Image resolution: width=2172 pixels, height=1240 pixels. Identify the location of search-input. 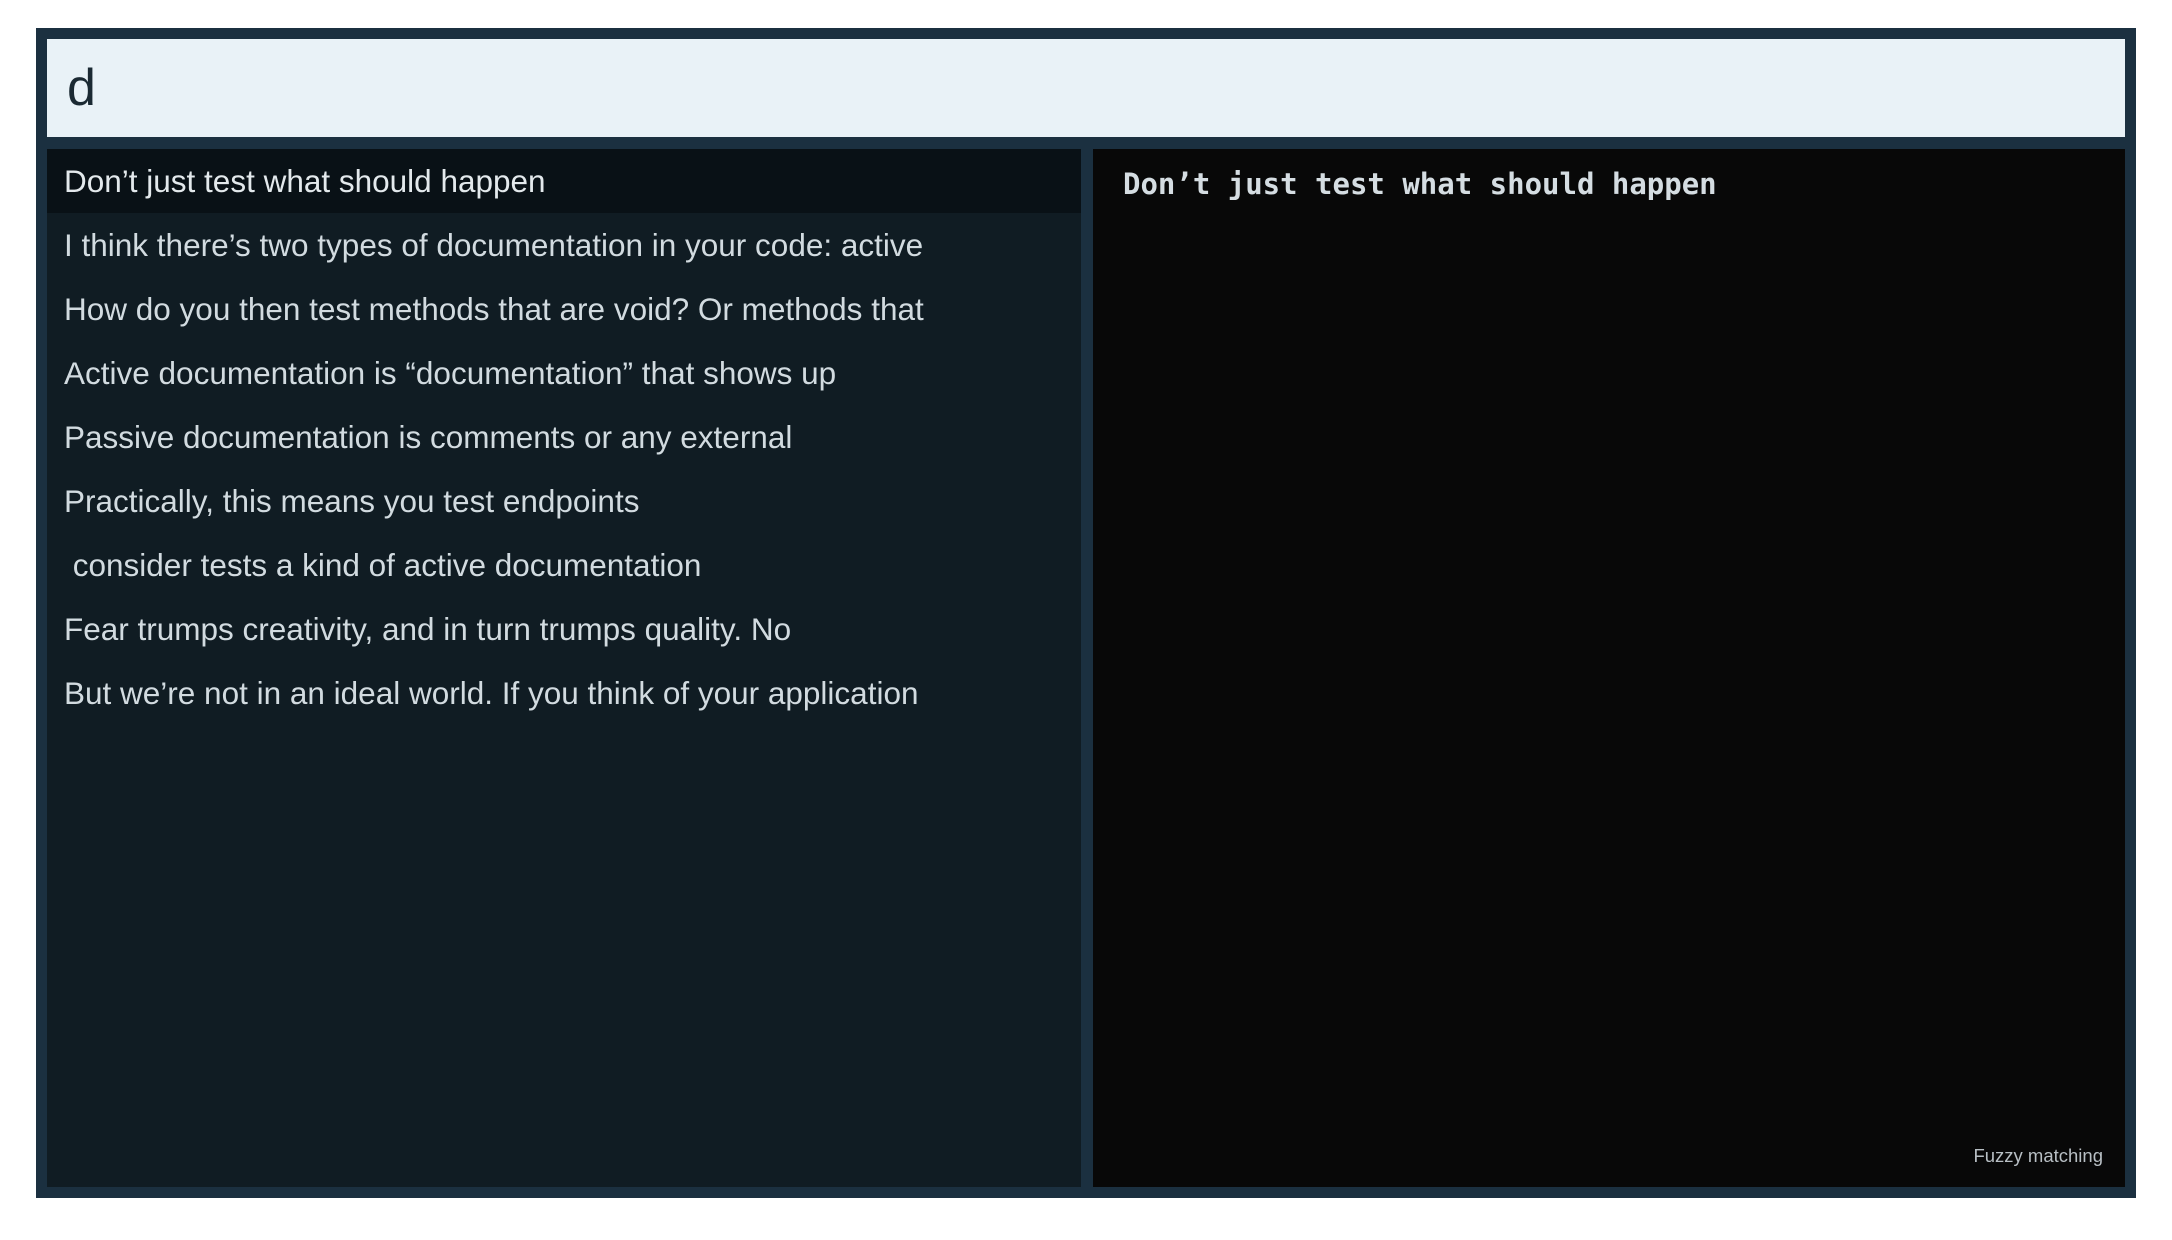
(1086, 88).